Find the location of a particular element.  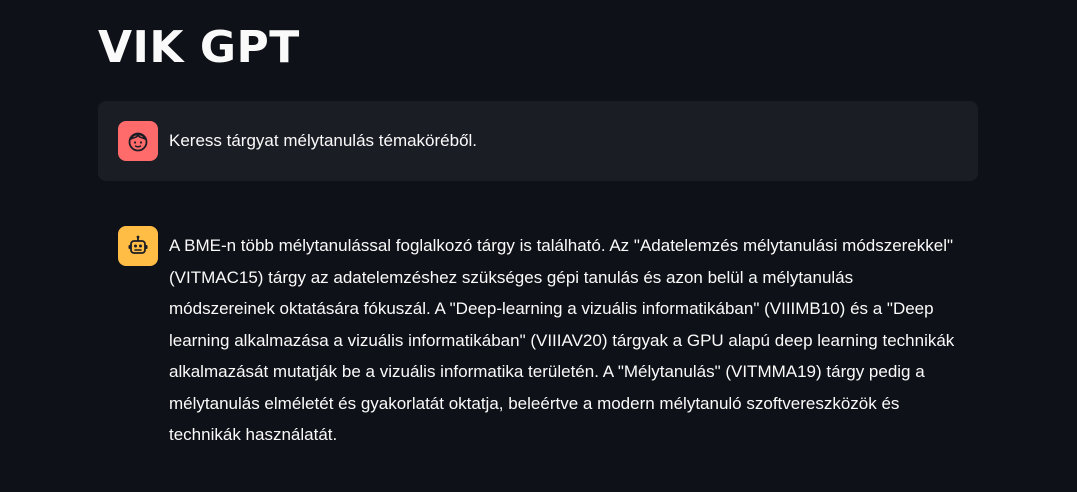

page-title: VIK GPT is located at coordinates (199, 47).